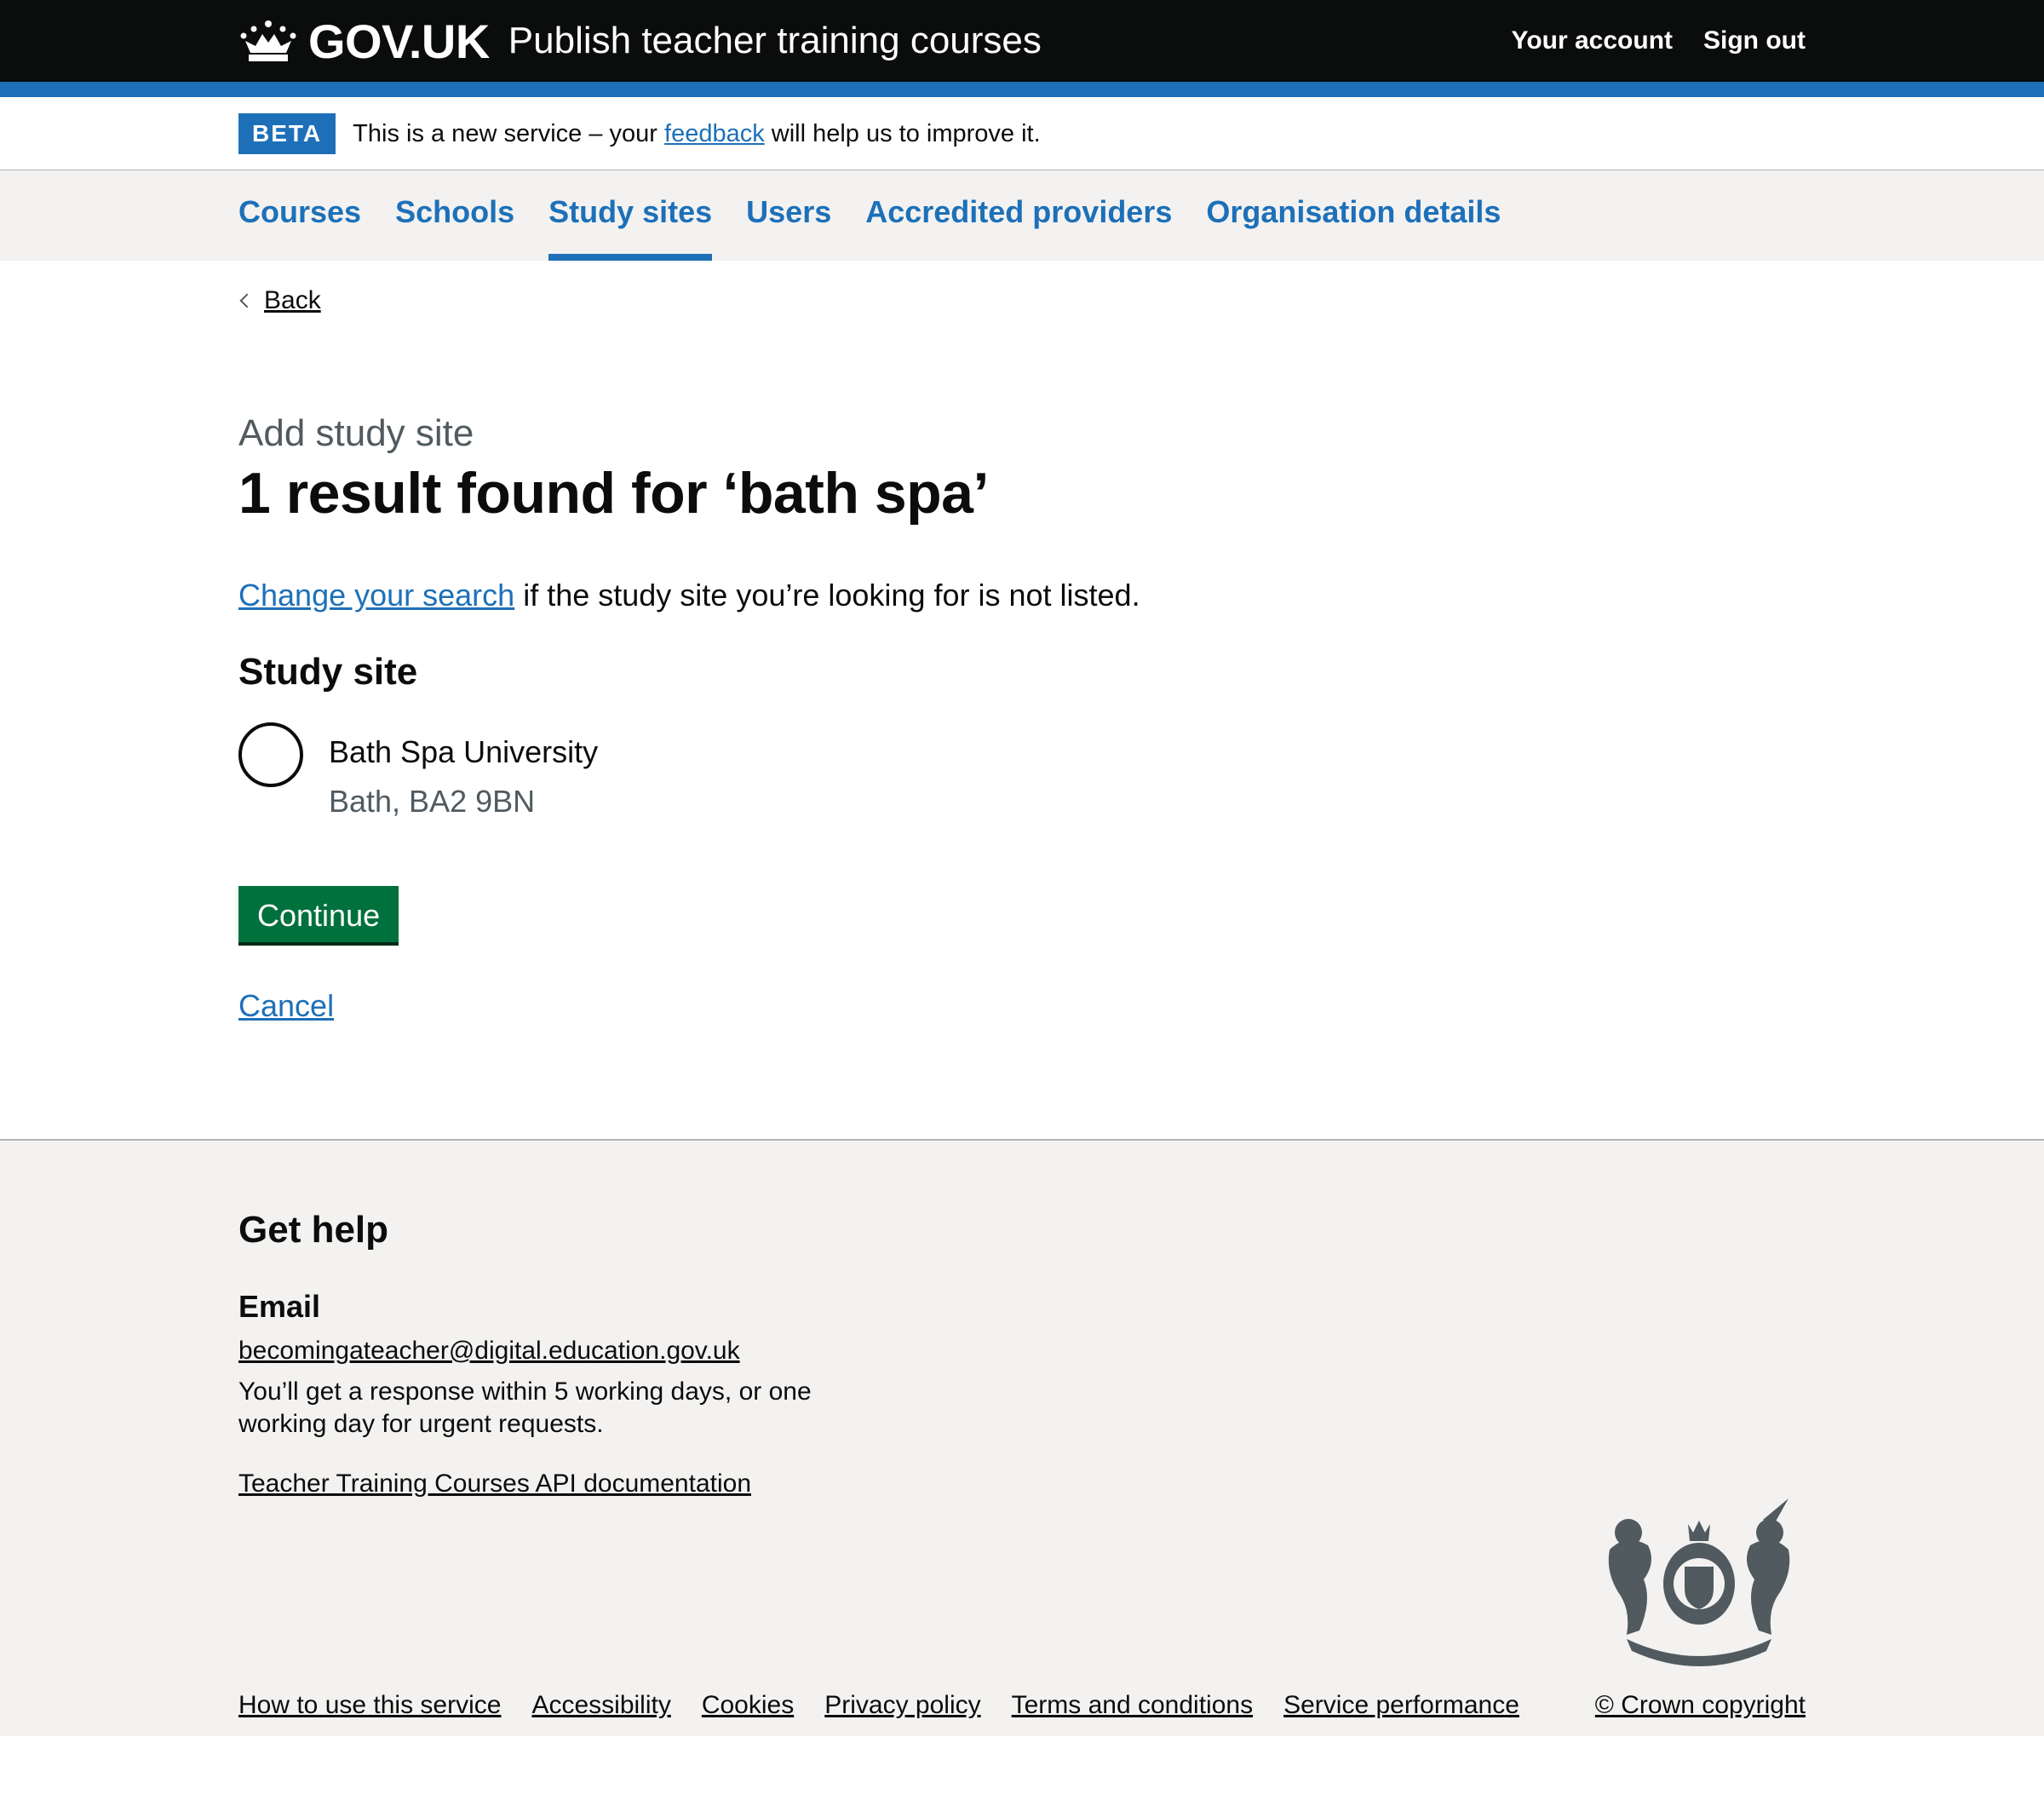 This screenshot has width=2044, height=1806. I want to click on radio-option-bath-spa: Bath Spa University Bath, BA2 9BN, so click(1022, 771).